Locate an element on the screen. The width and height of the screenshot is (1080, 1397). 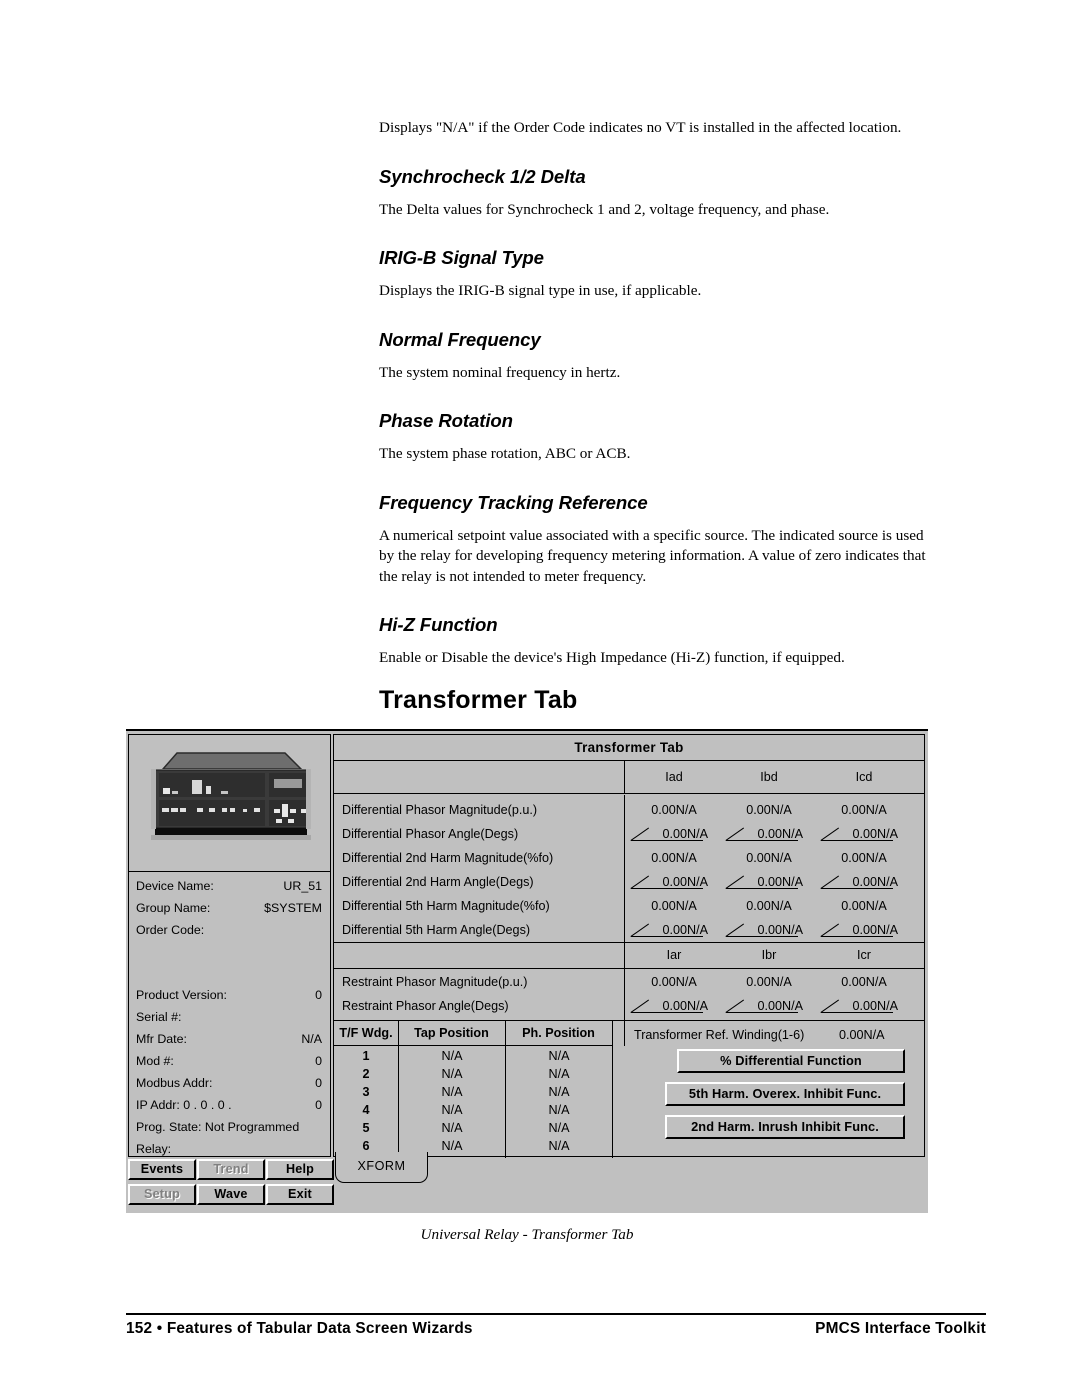
row-label: Differential 5th Harm Angle(Degs) is located at coordinates (436, 930).